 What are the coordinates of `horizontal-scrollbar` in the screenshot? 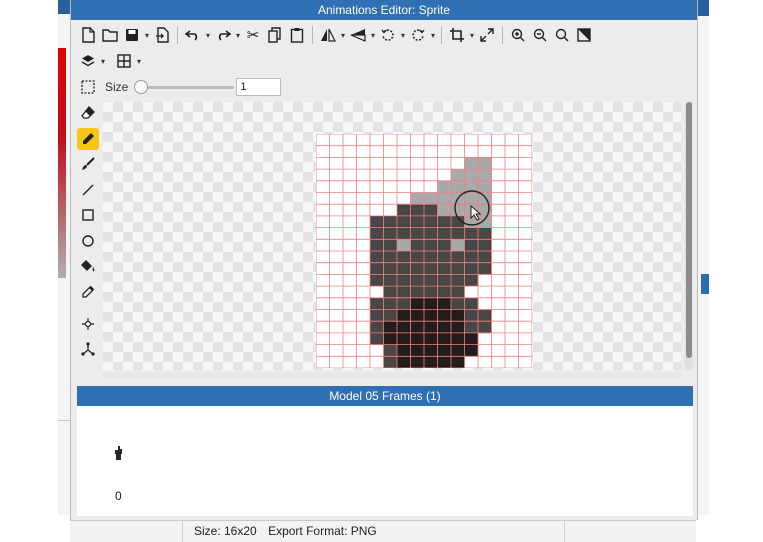 It's located at (392, 375).